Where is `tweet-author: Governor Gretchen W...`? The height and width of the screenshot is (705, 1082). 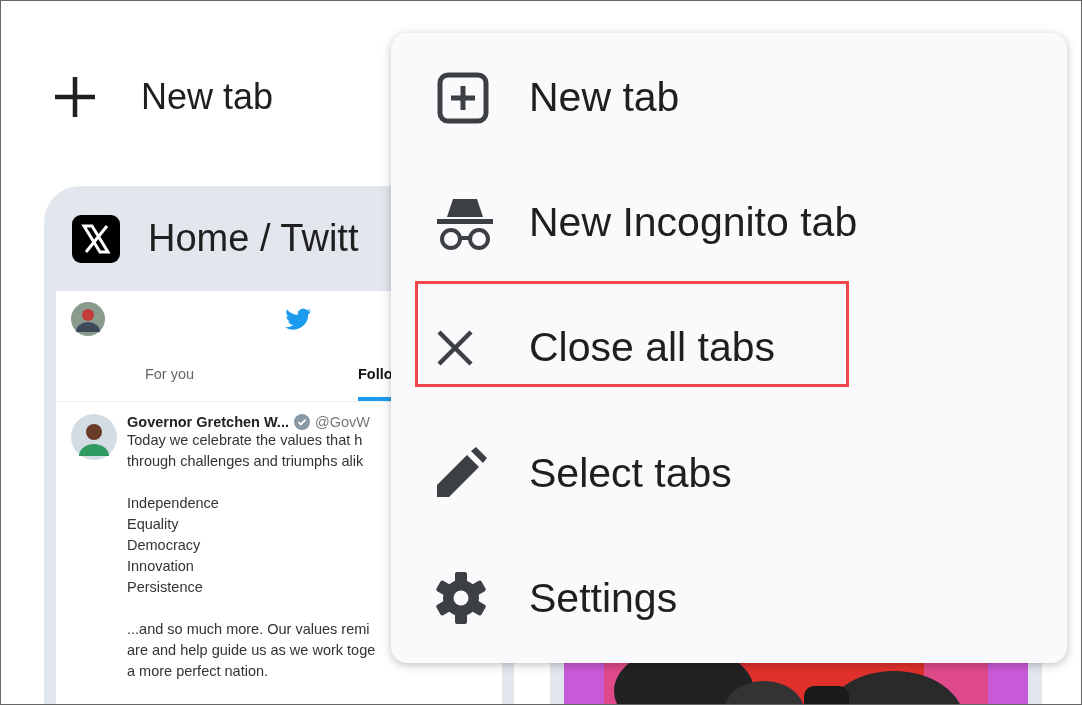 tweet-author: Governor Gretchen W... is located at coordinates (208, 422).